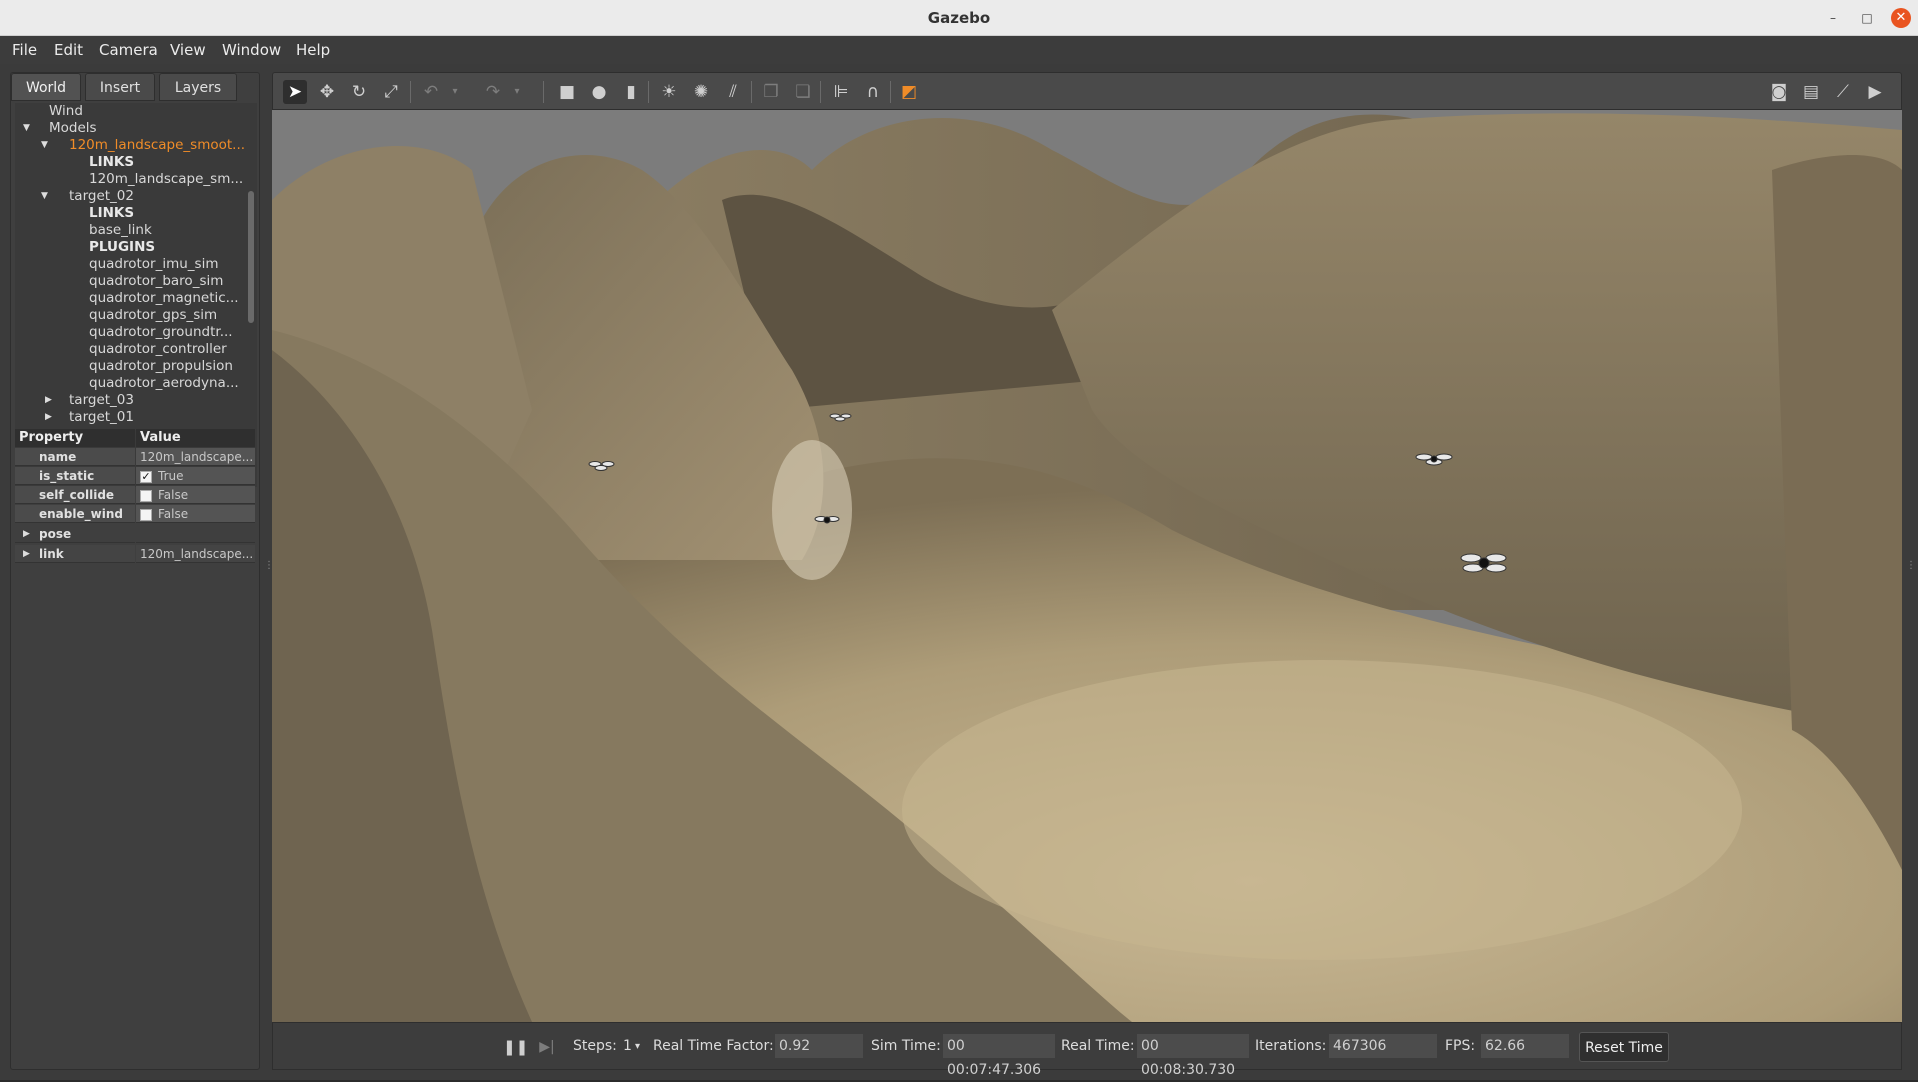 The width and height of the screenshot is (1918, 1082). Describe the element at coordinates (1525, 1046) in the screenshot. I see `fps-value: 62.66` at that location.